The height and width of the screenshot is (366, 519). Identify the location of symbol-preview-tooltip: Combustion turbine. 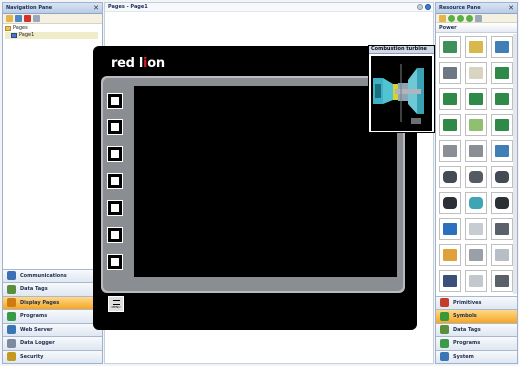
(401, 89).